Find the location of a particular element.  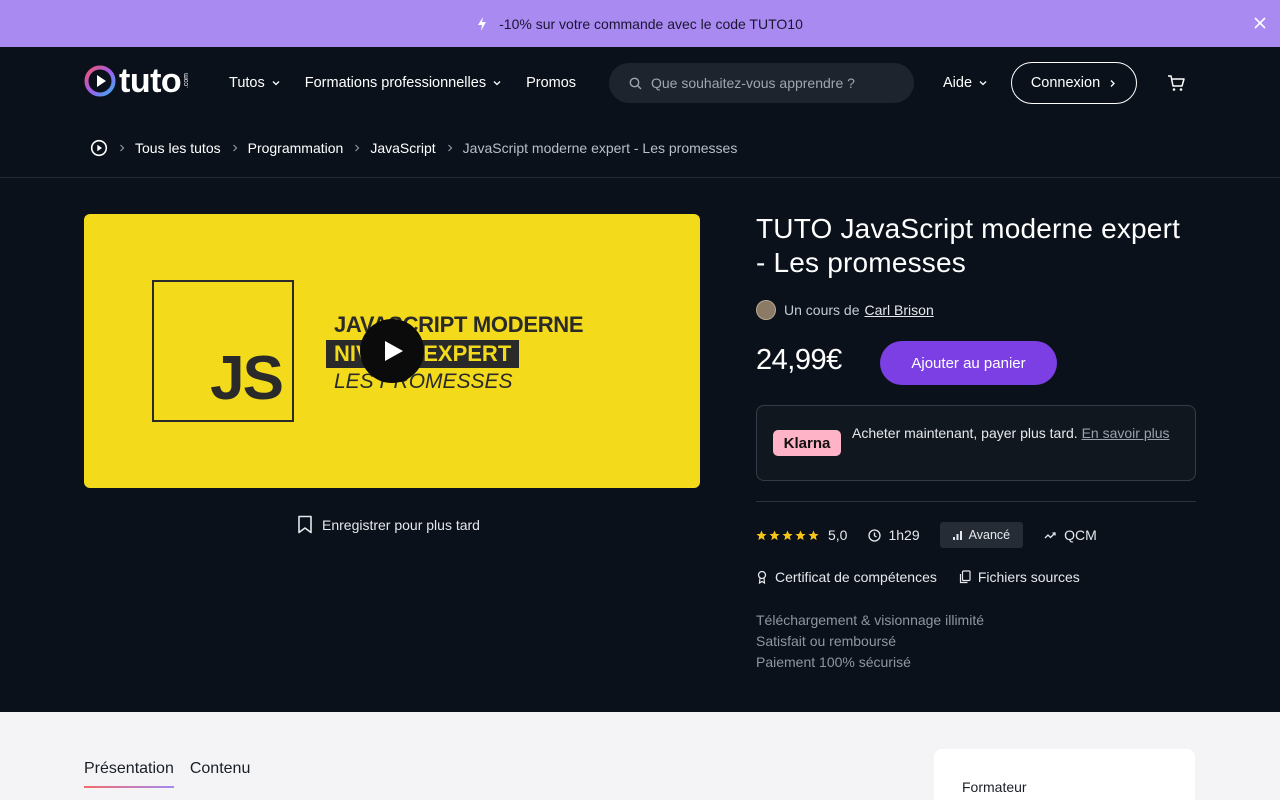

save-for-later-button: Enregistrer pour plus tard is located at coordinates (388, 524).